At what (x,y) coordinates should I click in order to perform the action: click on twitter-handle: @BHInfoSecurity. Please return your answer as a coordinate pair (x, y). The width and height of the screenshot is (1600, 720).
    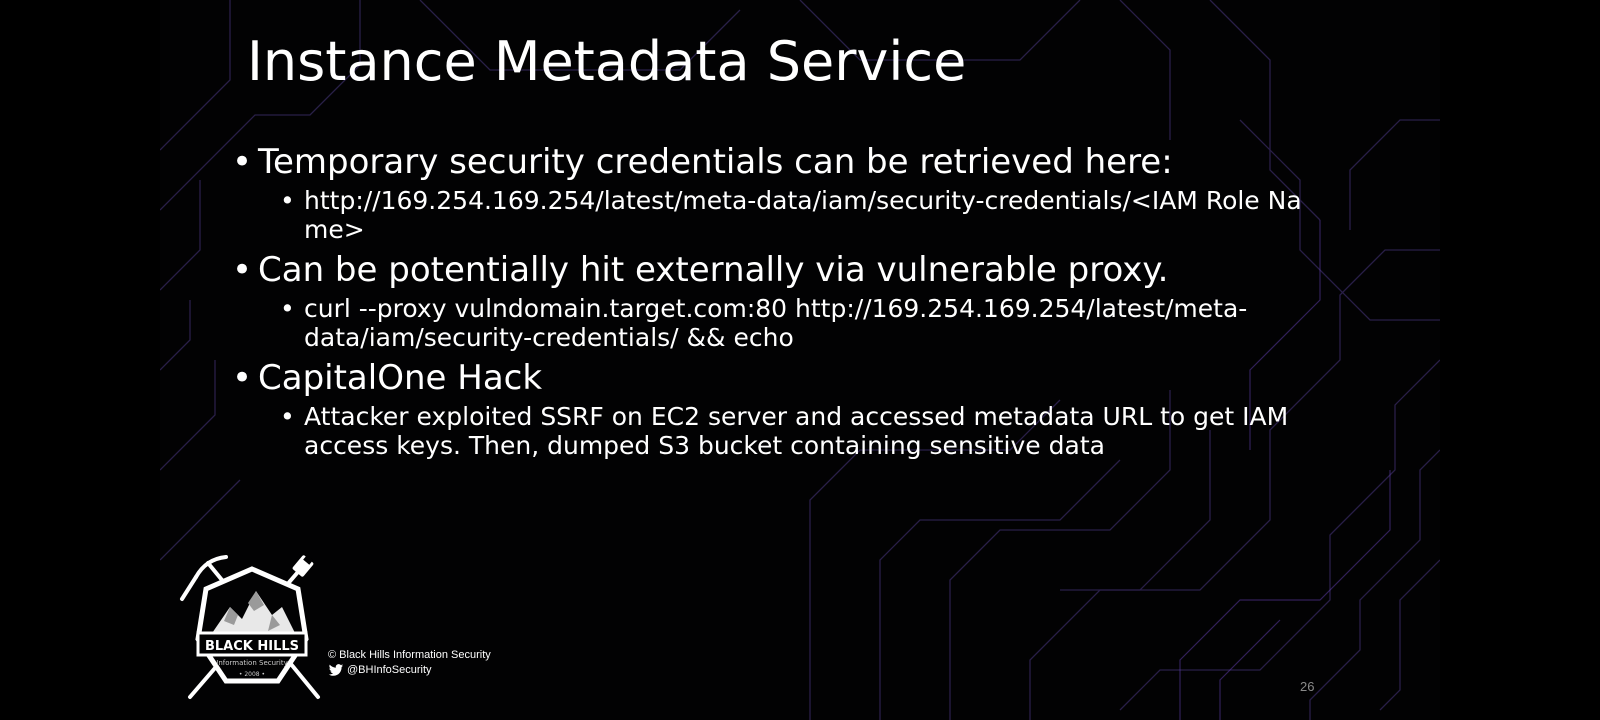
    Looking at the image, I should click on (389, 670).